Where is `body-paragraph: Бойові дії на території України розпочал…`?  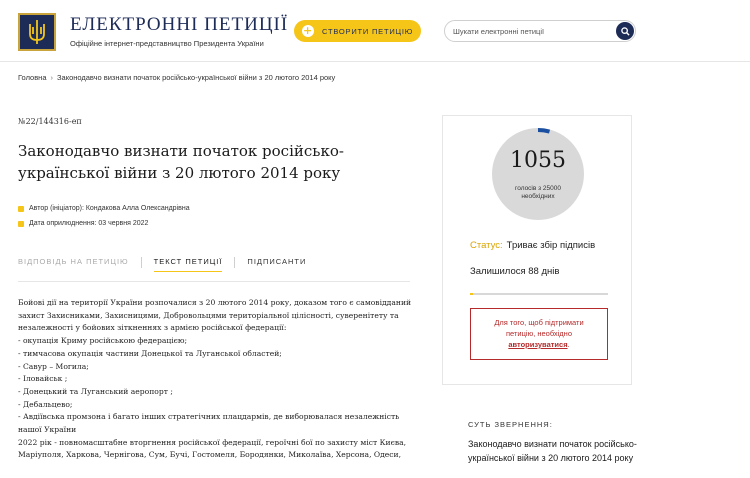 body-paragraph: Бойові дії на території України розпочал… is located at coordinates (215, 315).